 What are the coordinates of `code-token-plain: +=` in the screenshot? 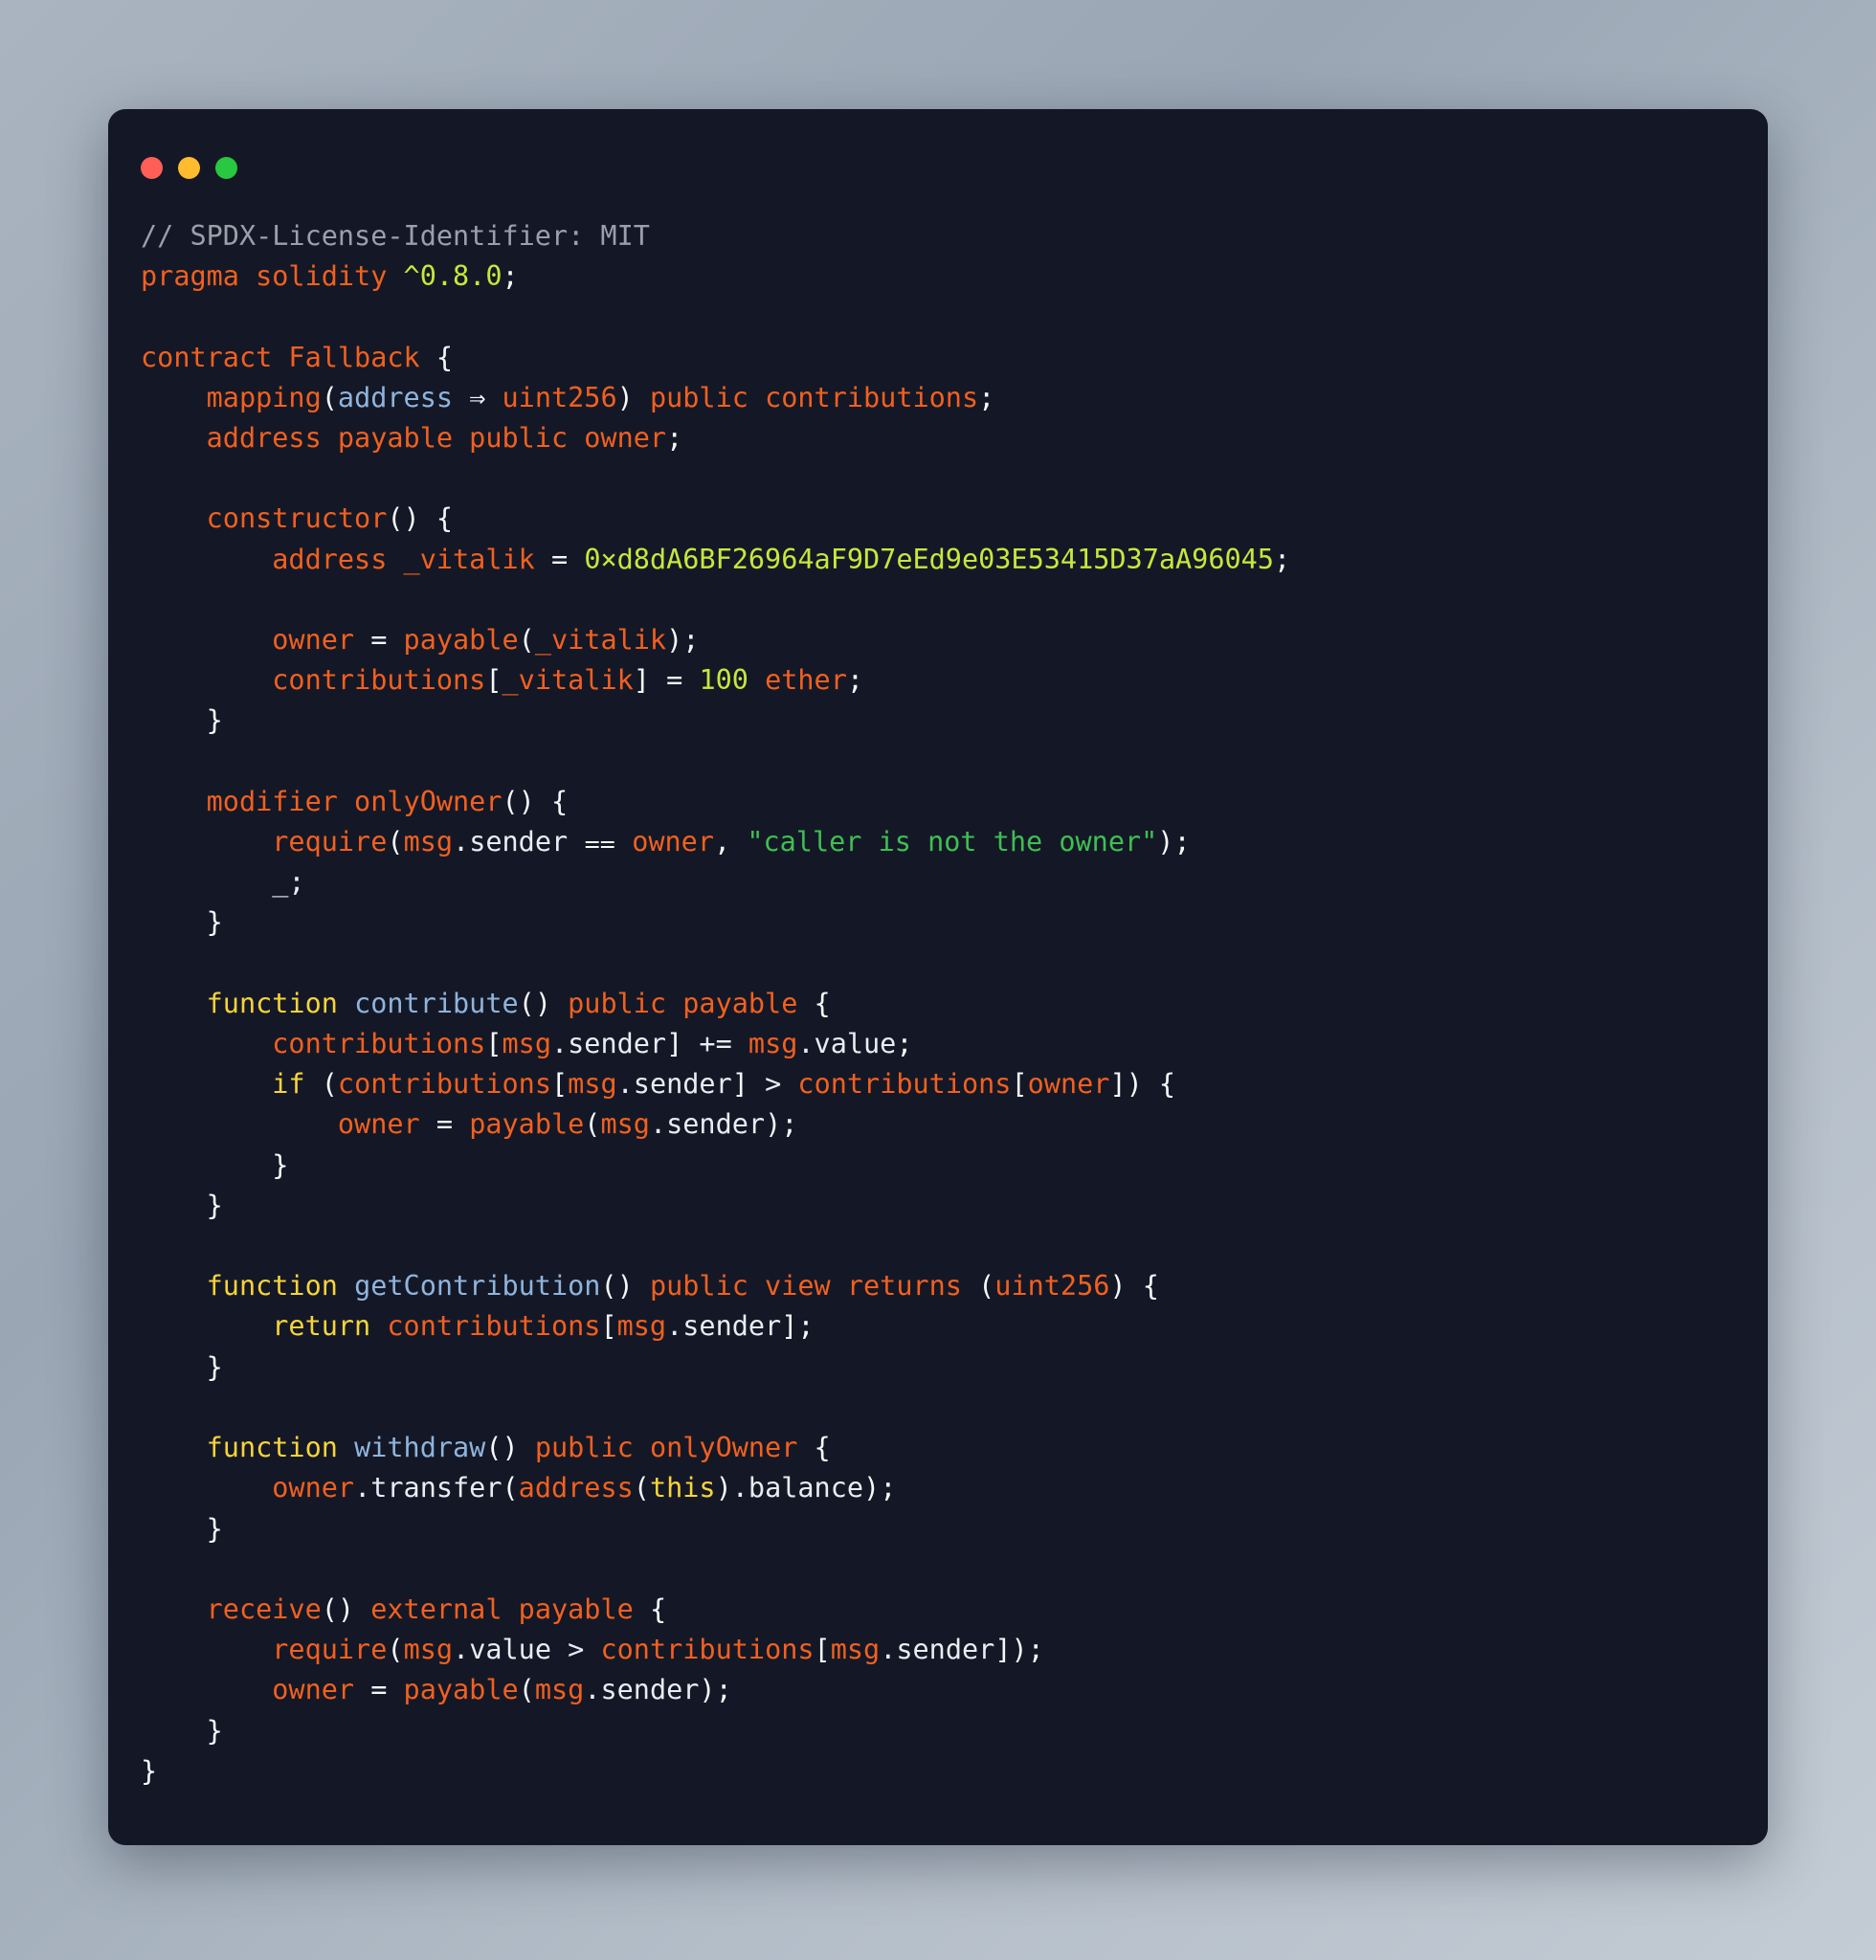 It's located at (715, 1044).